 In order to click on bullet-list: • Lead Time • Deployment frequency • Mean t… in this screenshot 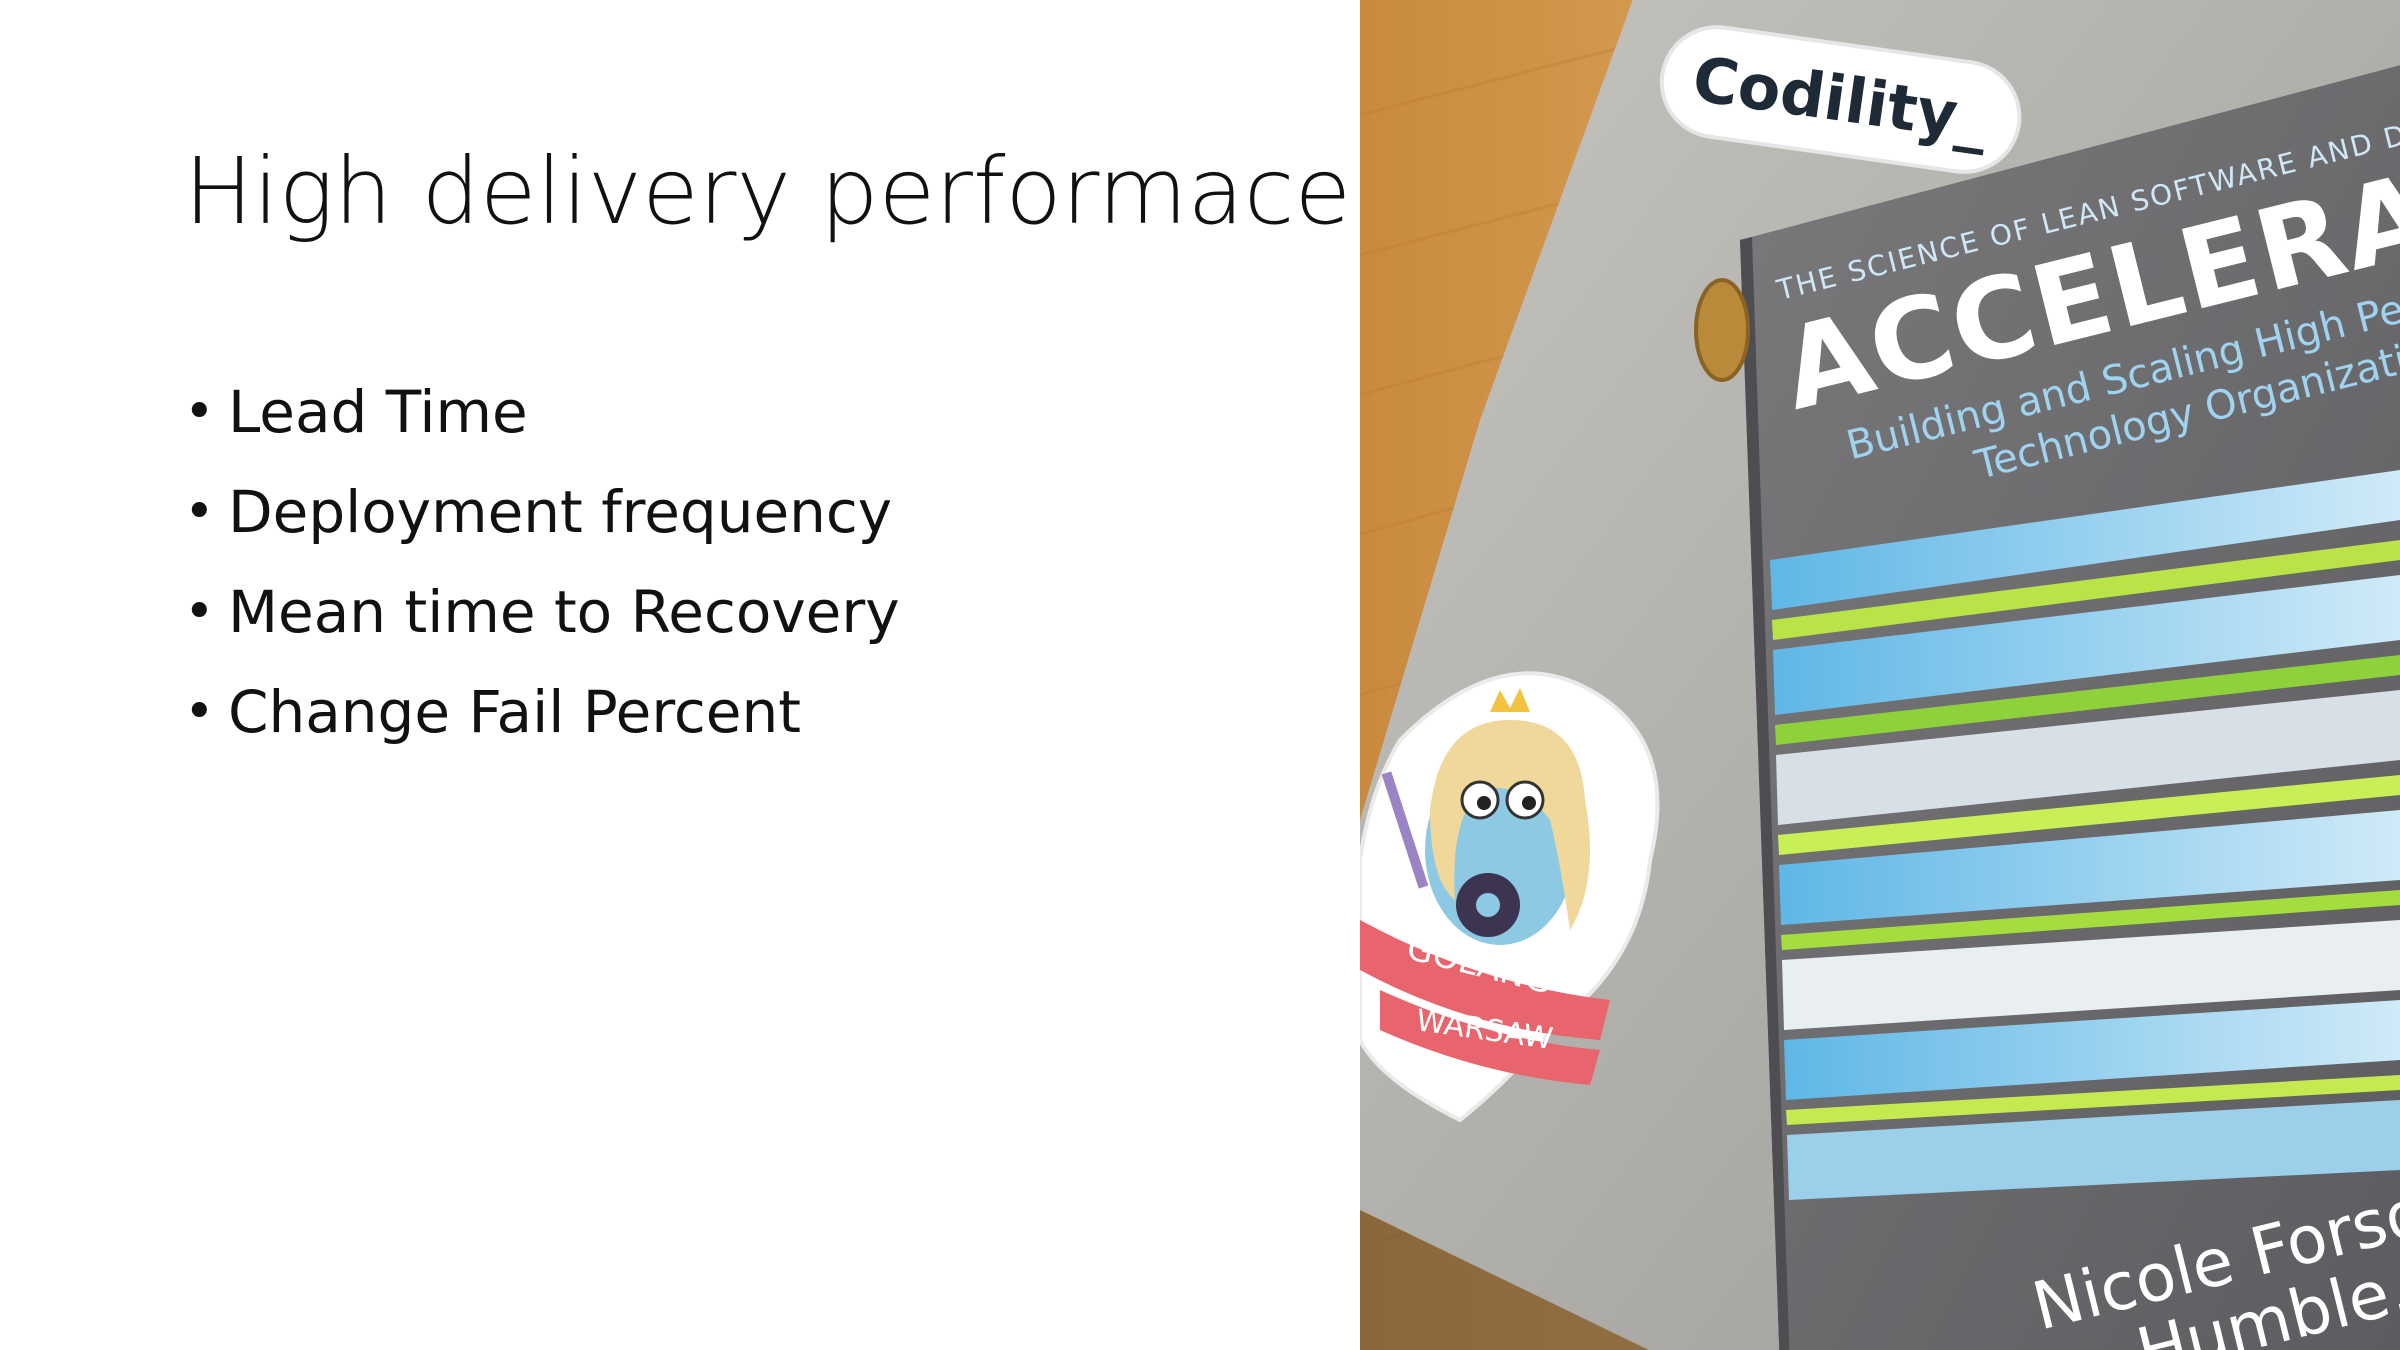, I will do `click(542, 562)`.